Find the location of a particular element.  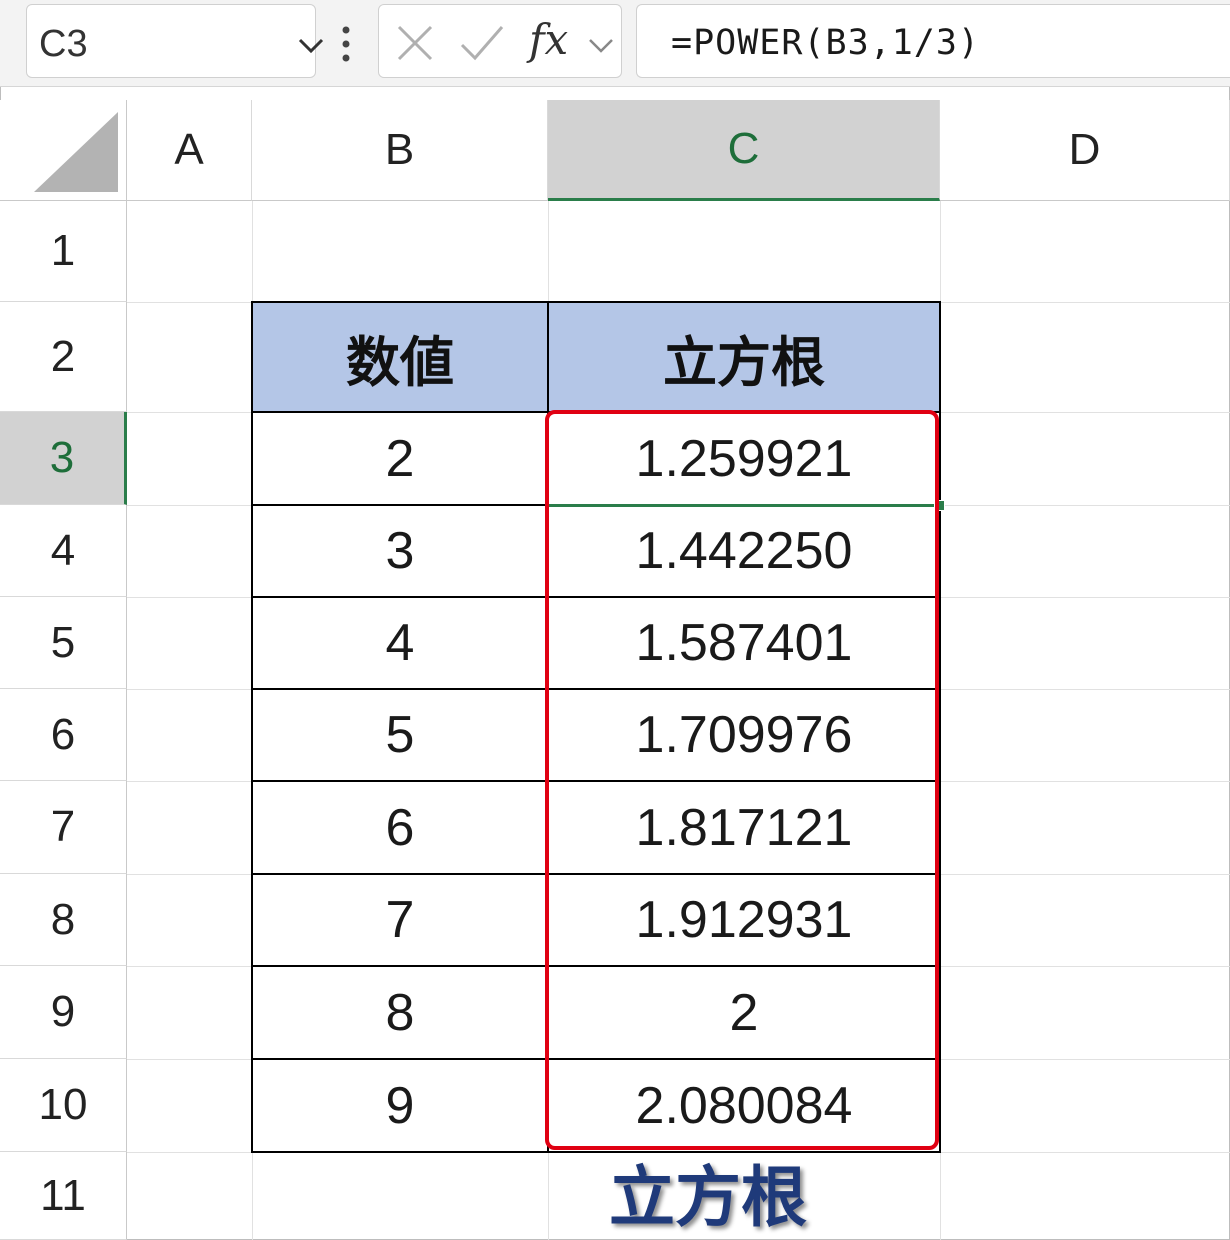

row-header-2: 2 is located at coordinates (63, 357).